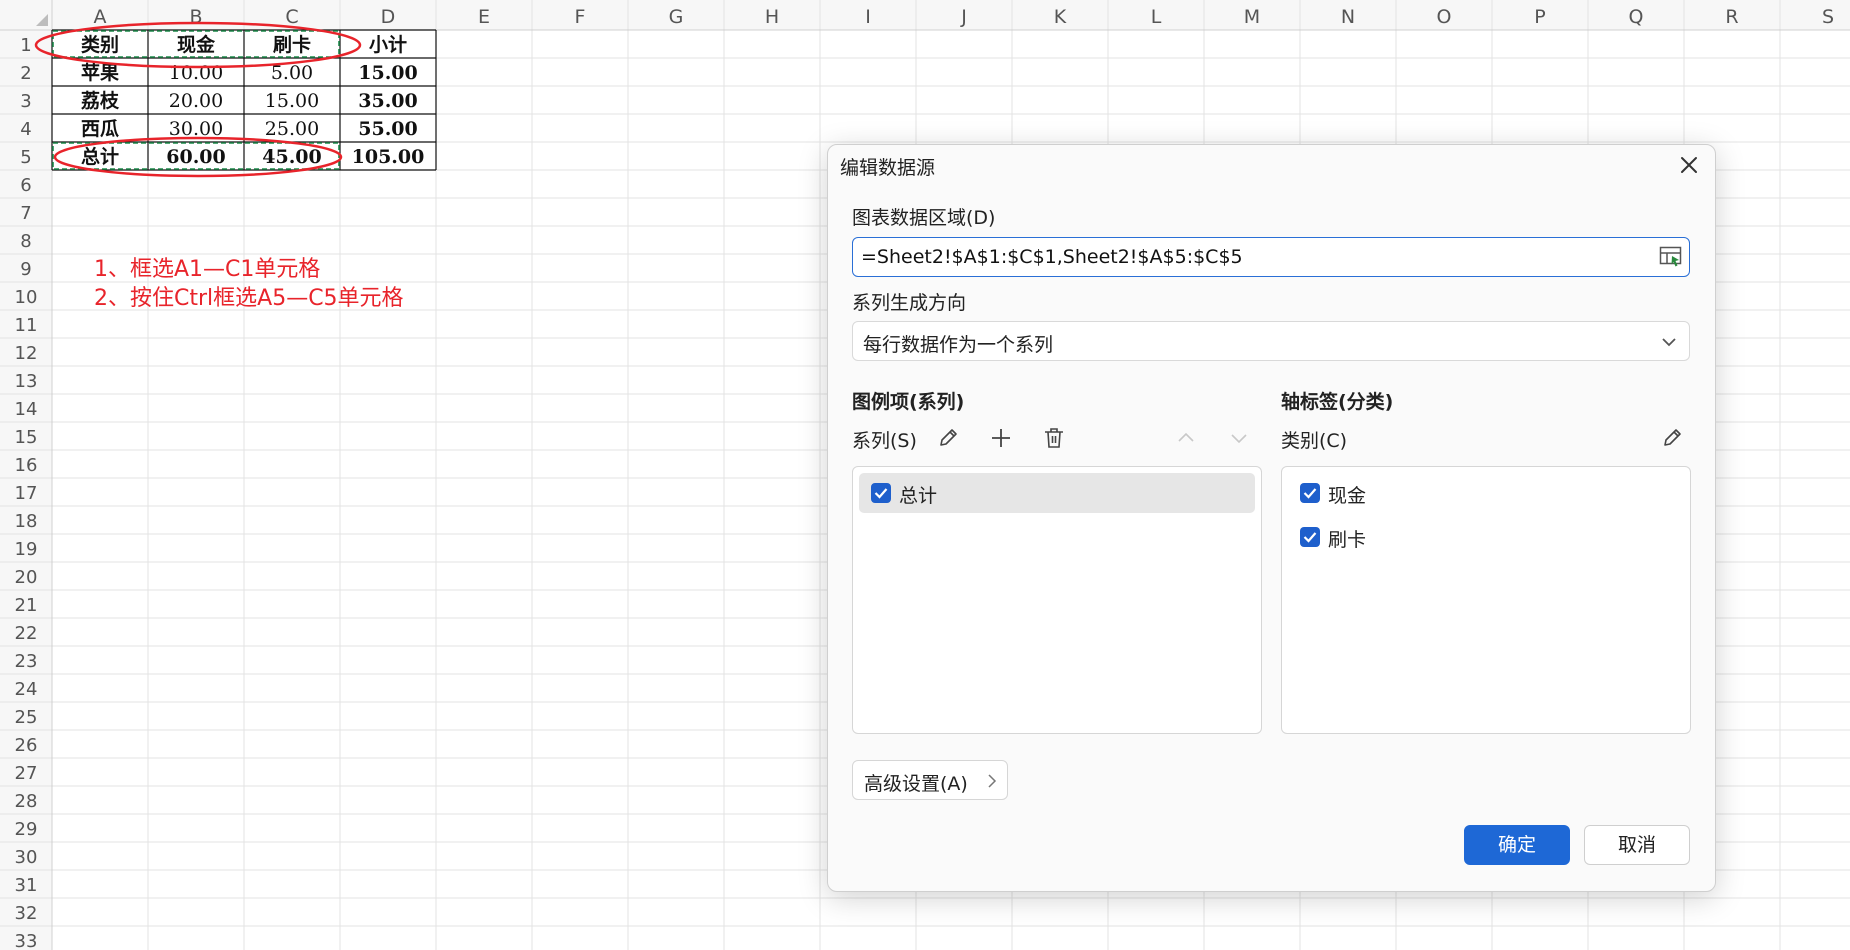  What do you see at coordinates (25, 73) in the screenshot?
I see `row-header: 2` at bounding box center [25, 73].